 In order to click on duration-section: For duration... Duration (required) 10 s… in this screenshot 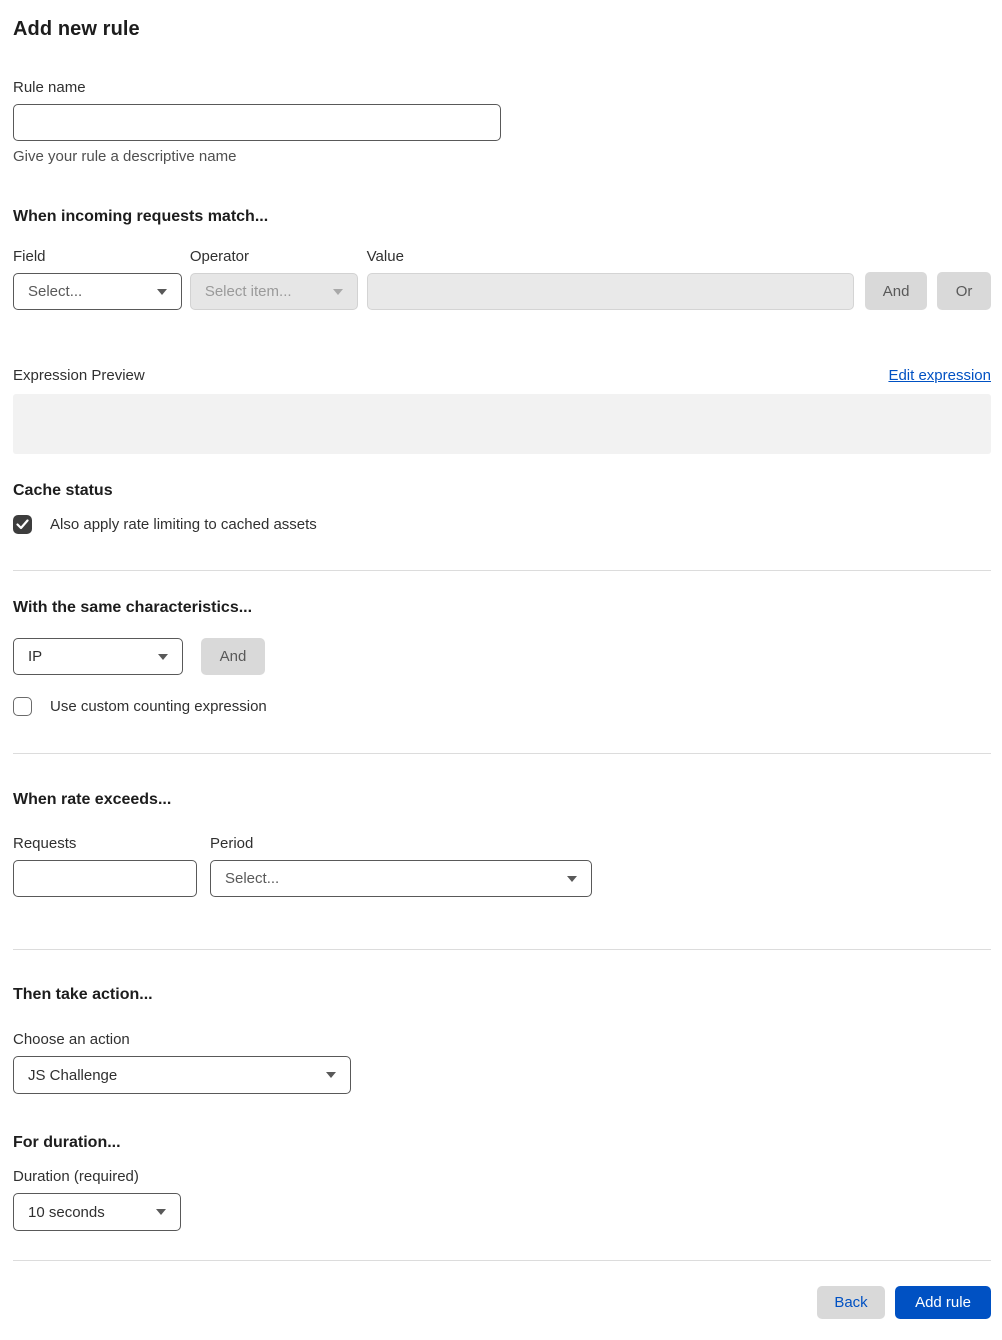, I will do `click(502, 1182)`.